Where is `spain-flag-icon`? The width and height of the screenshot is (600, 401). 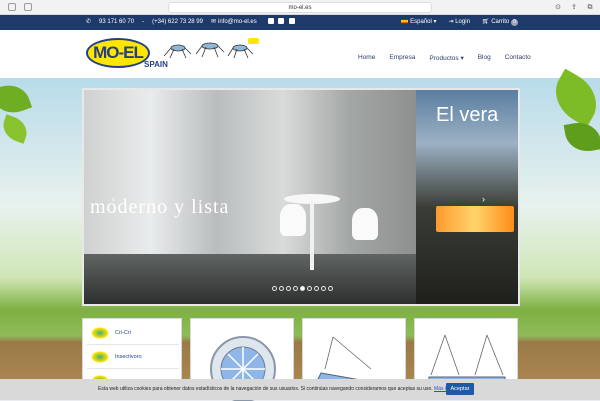
spain-flag-icon is located at coordinates (405, 21).